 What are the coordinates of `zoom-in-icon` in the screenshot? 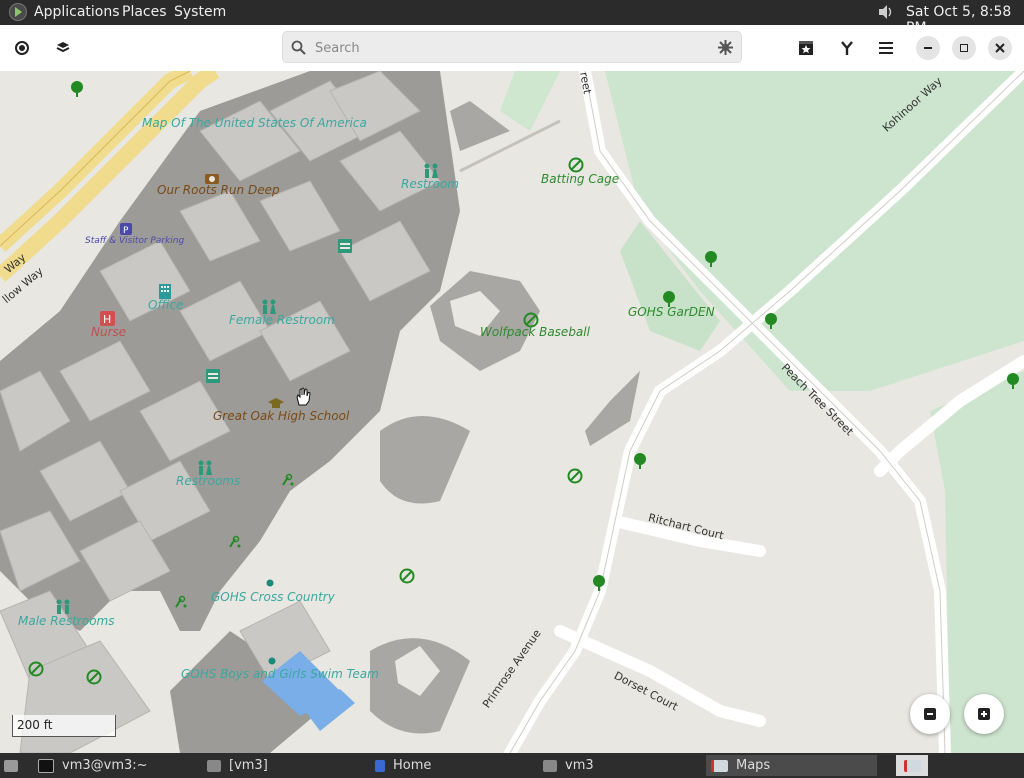 It's located at (984, 714).